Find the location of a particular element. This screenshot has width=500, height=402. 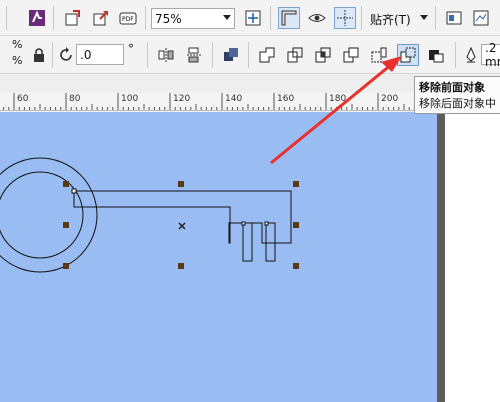

property-bar: % % .0 ° .2 mm is located at coordinates (250, 55).